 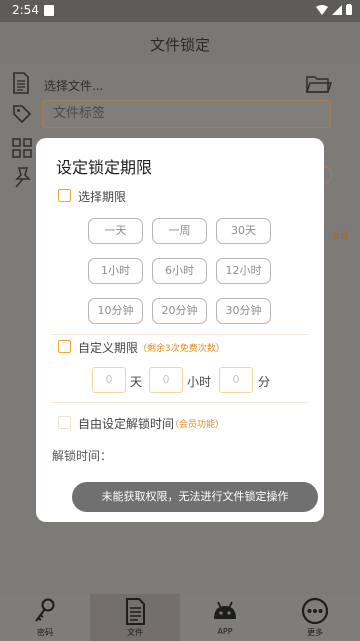 What do you see at coordinates (108, 347) in the screenshot?
I see `custom-label: 自定义期限` at bounding box center [108, 347].